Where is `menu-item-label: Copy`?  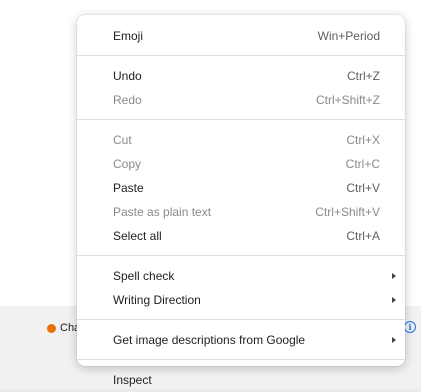
menu-item-label: Copy is located at coordinates (127, 164).